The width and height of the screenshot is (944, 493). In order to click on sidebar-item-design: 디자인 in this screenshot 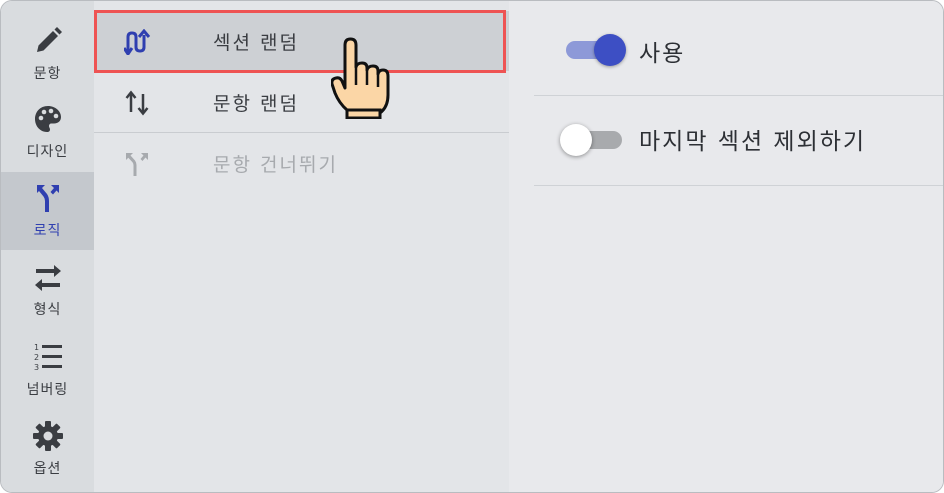, I will do `click(47, 132)`.